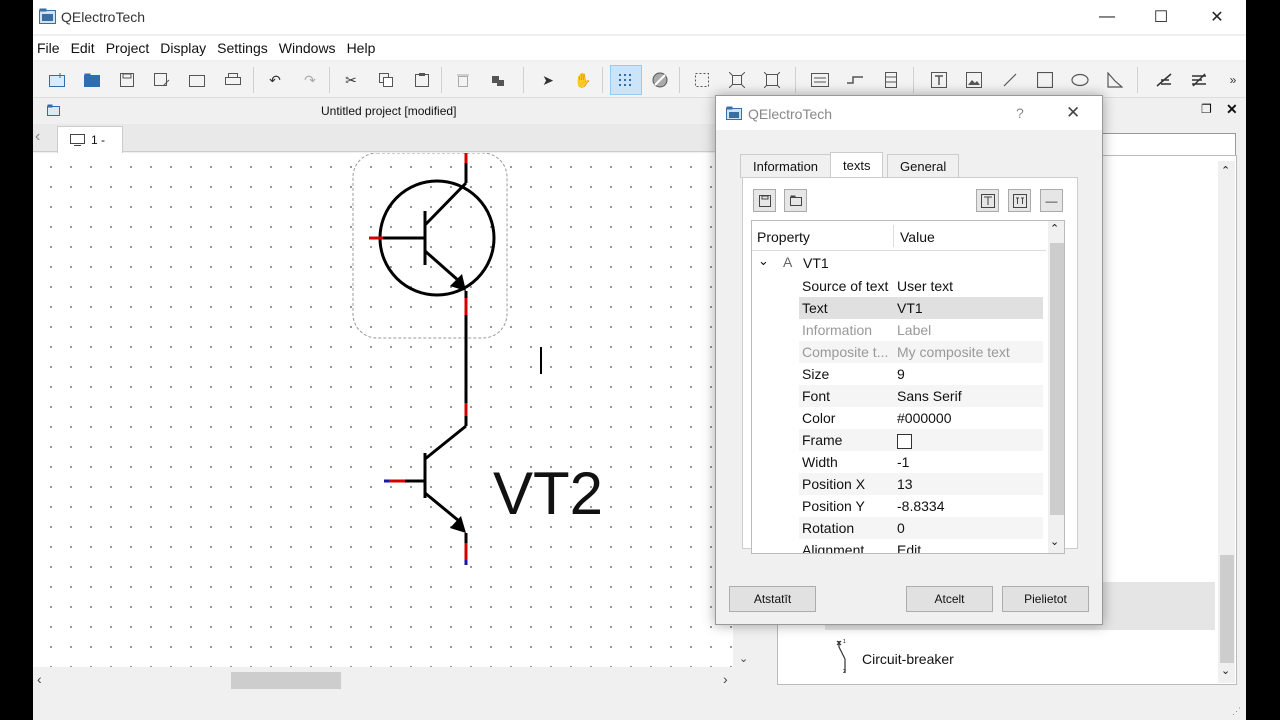 This screenshot has height=720, width=1280. What do you see at coordinates (548, 80) in the screenshot?
I see `select-pointer-icon: ➤` at bounding box center [548, 80].